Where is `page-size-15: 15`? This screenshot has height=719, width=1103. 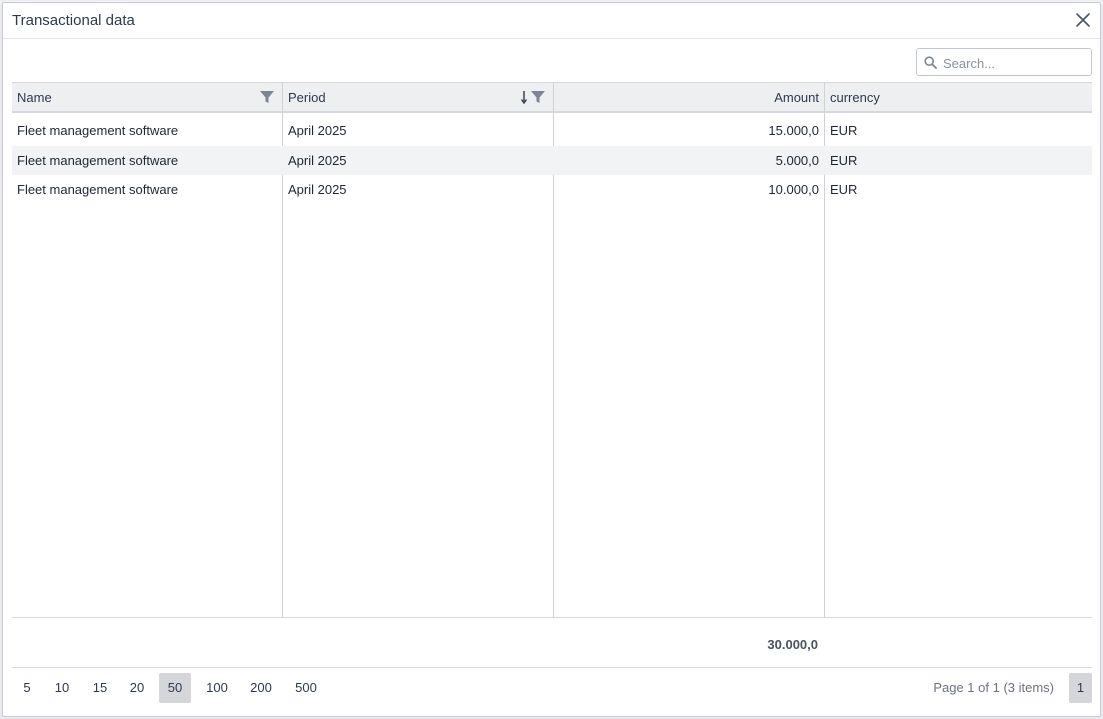 page-size-15: 15 is located at coordinates (100, 688).